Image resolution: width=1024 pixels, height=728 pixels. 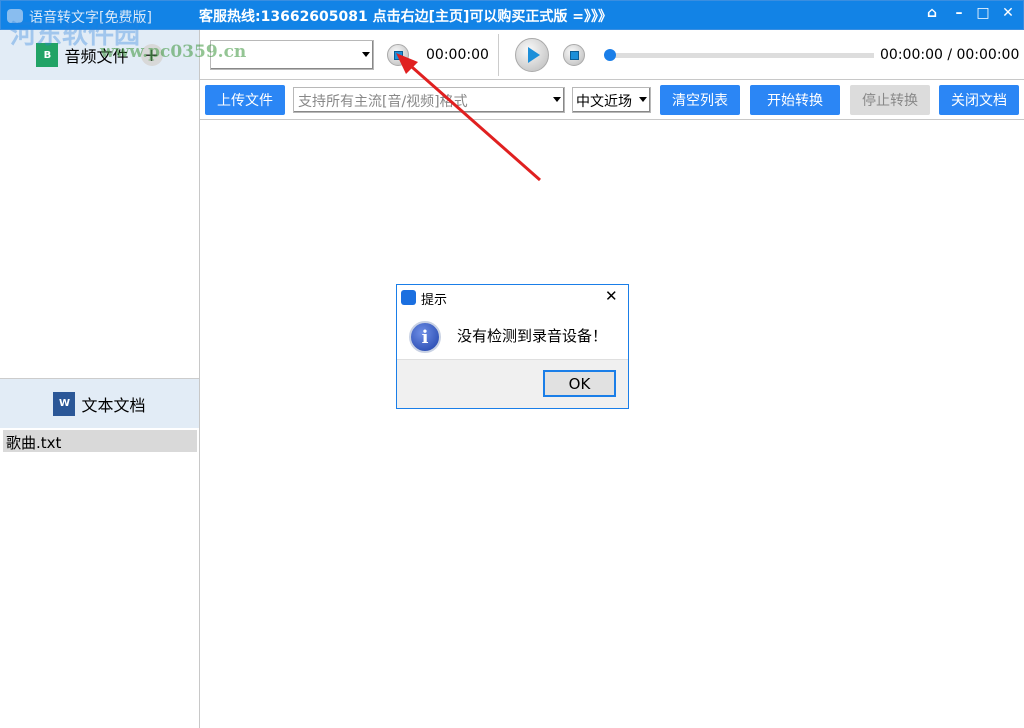 What do you see at coordinates (959, 13) in the screenshot?
I see `minimize-button: –` at bounding box center [959, 13].